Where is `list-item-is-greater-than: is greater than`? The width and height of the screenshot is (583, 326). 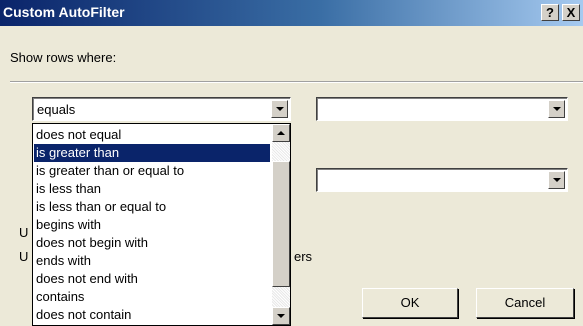
list-item-is-greater-than: is greater than is located at coordinates (152, 153).